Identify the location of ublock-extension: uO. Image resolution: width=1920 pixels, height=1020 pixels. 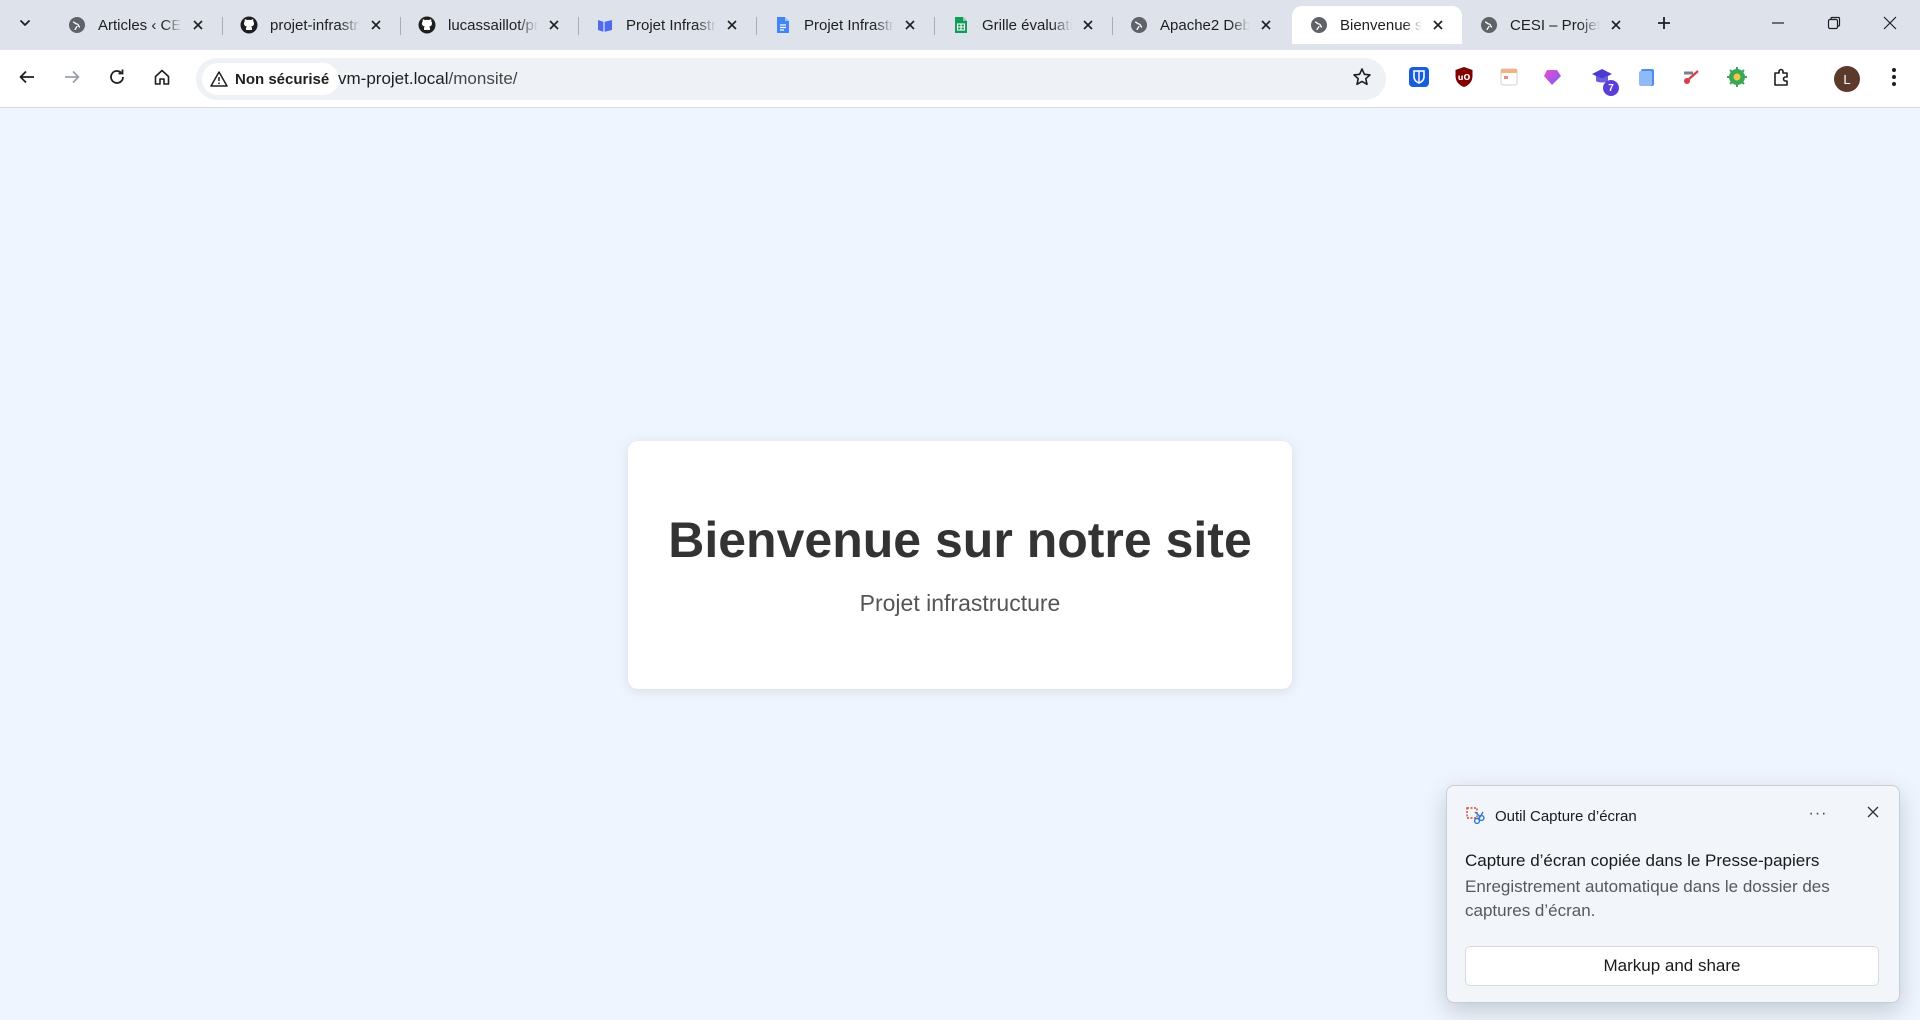
(1464, 79).